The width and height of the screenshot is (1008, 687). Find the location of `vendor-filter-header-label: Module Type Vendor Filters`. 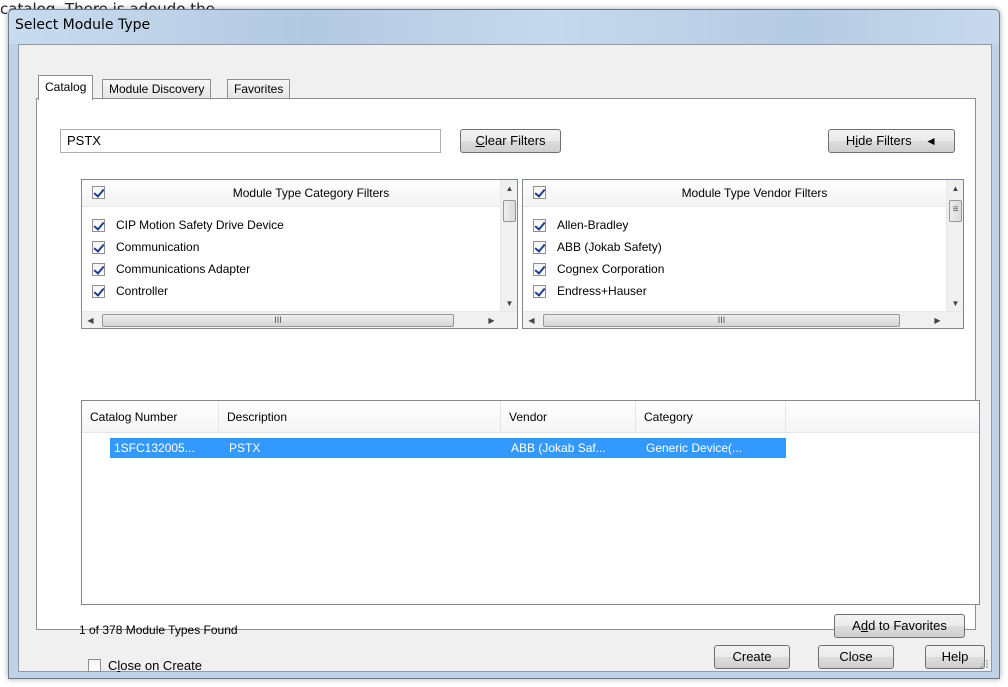

vendor-filter-header-label: Module Type Vendor Filters is located at coordinates (754, 193).